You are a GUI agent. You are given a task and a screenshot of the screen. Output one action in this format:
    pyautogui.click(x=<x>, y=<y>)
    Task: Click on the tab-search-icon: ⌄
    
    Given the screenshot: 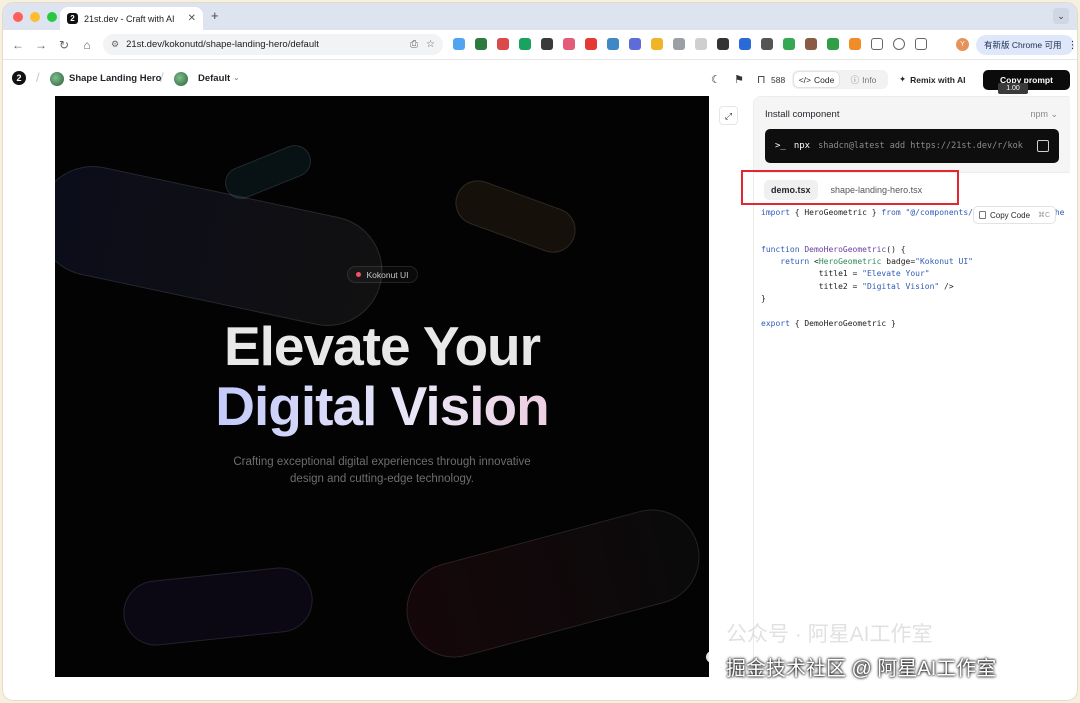 What is the action you would take?
    pyautogui.click(x=1061, y=16)
    